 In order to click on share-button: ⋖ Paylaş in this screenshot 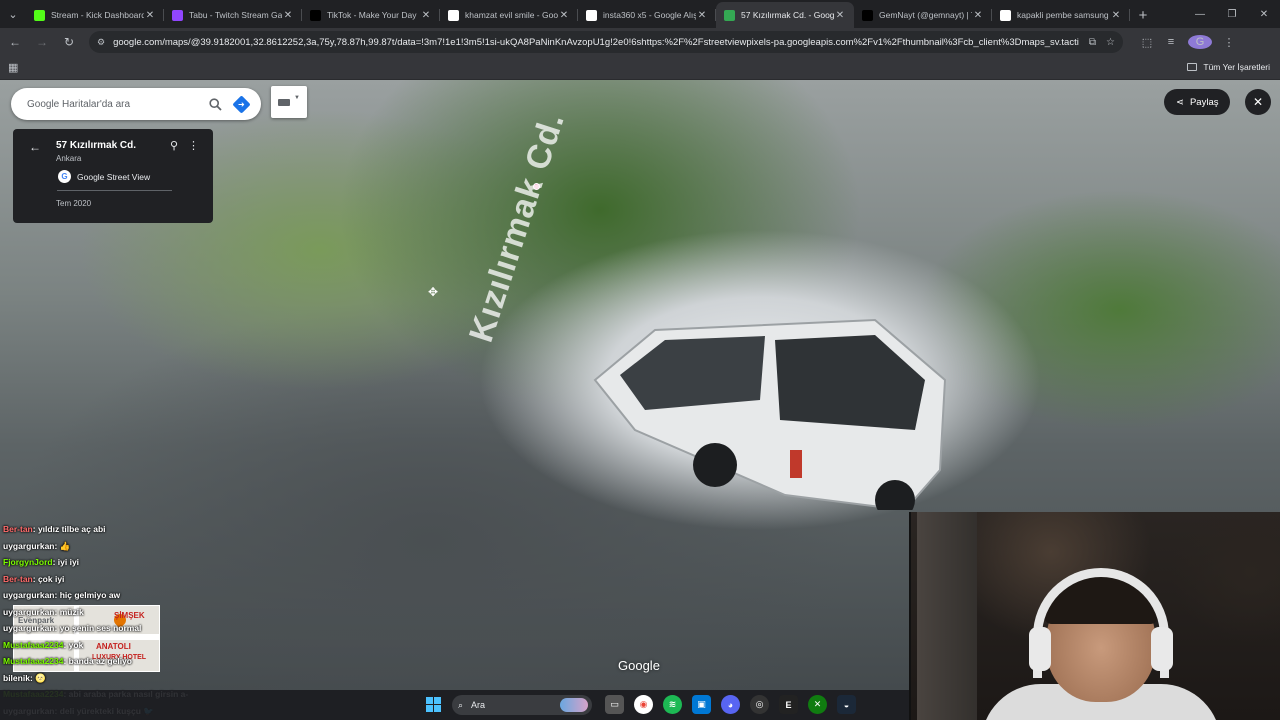, I will do `click(1197, 102)`.